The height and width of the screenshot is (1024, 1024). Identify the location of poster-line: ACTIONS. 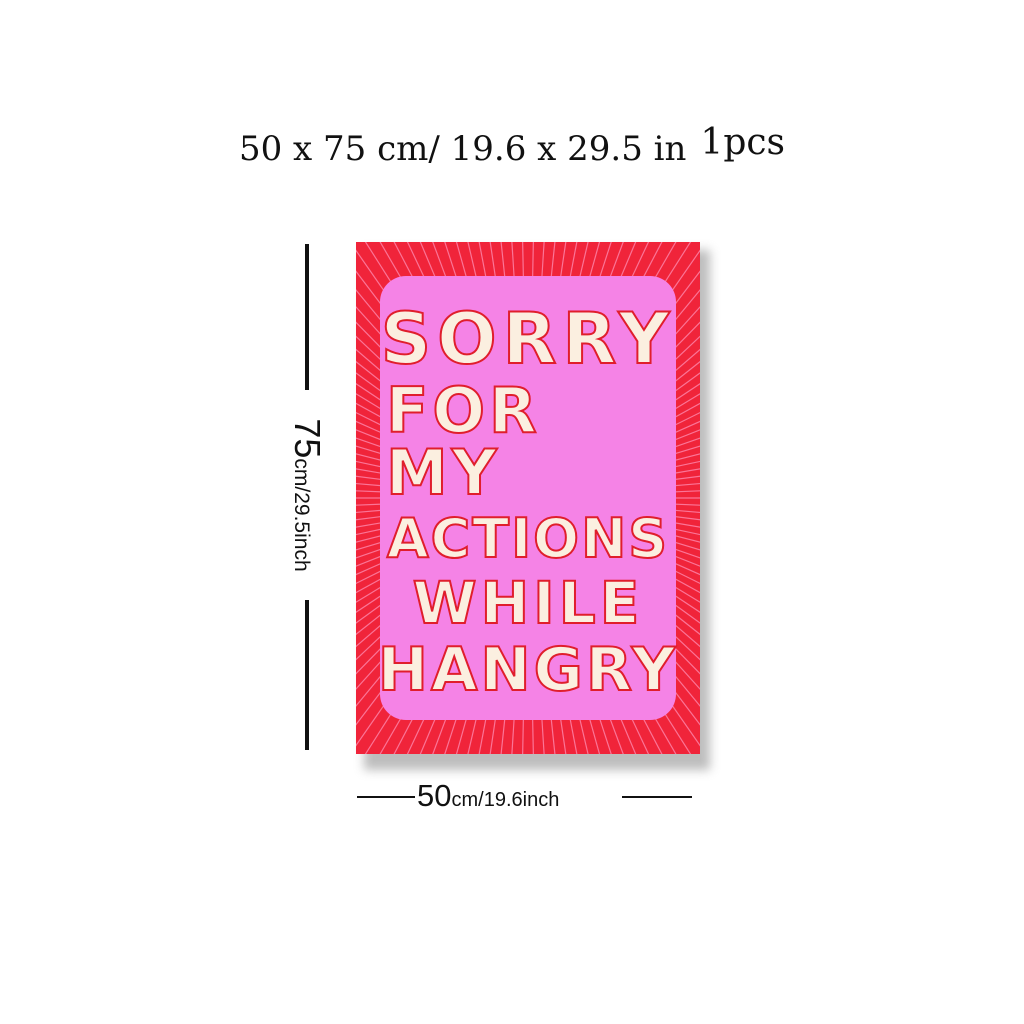
(528, 538).